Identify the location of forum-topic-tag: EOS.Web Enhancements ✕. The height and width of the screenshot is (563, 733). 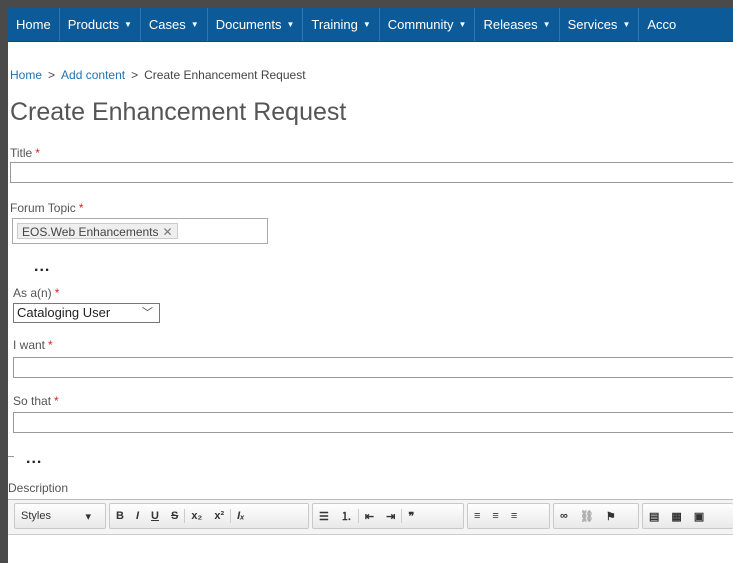
(97, 231).